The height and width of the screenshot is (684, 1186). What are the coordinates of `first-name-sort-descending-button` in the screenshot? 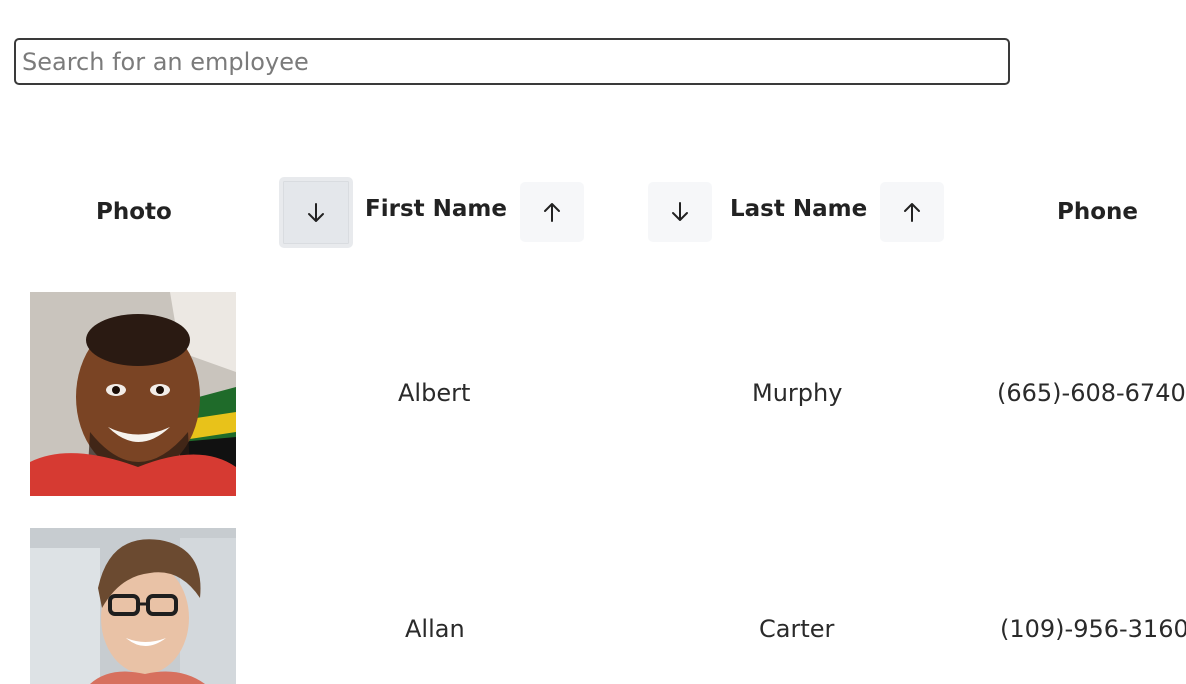 It's located at (316, 212).